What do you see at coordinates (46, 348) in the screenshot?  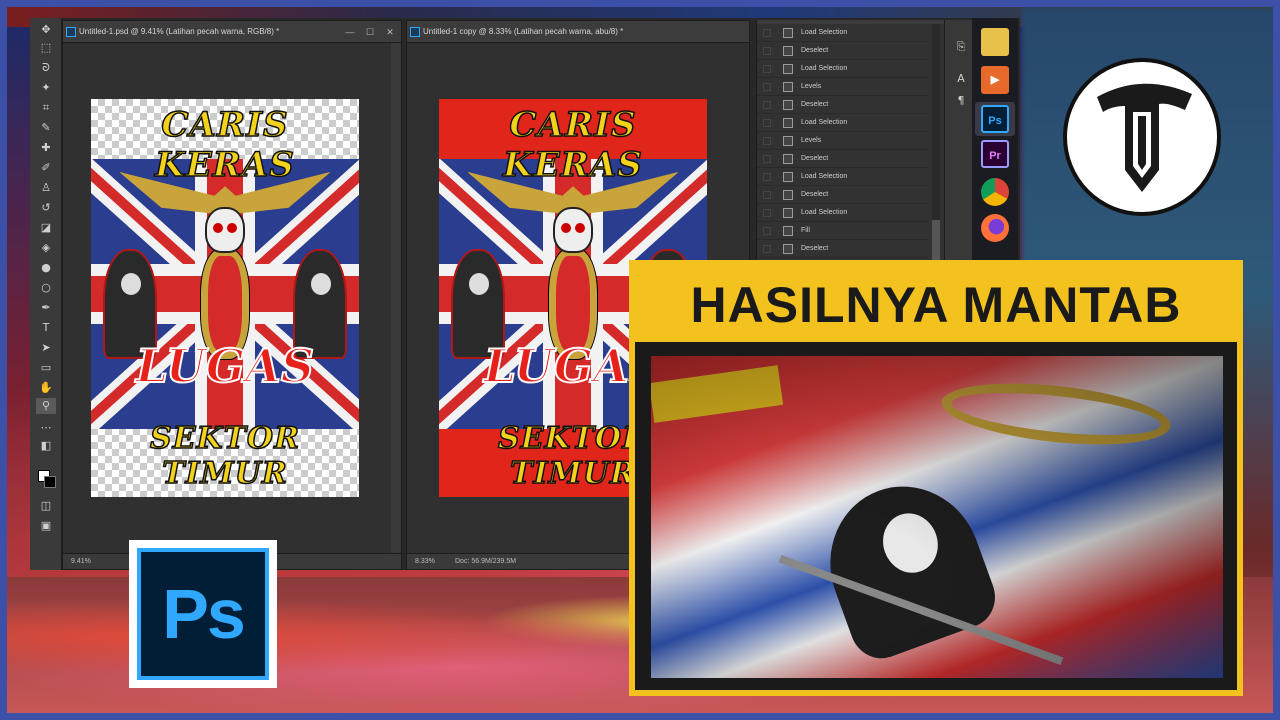 I see `path-selection-tool-icon: ➤` at bounding box center [46, 348].